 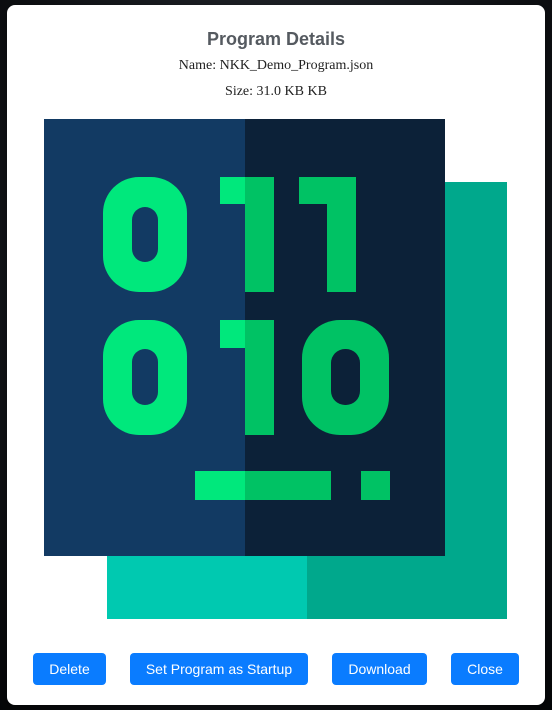 What do you see at coordinates (485, 669) in the screenshot?
I see `close-button: Close` at bounding box center [485, 669].